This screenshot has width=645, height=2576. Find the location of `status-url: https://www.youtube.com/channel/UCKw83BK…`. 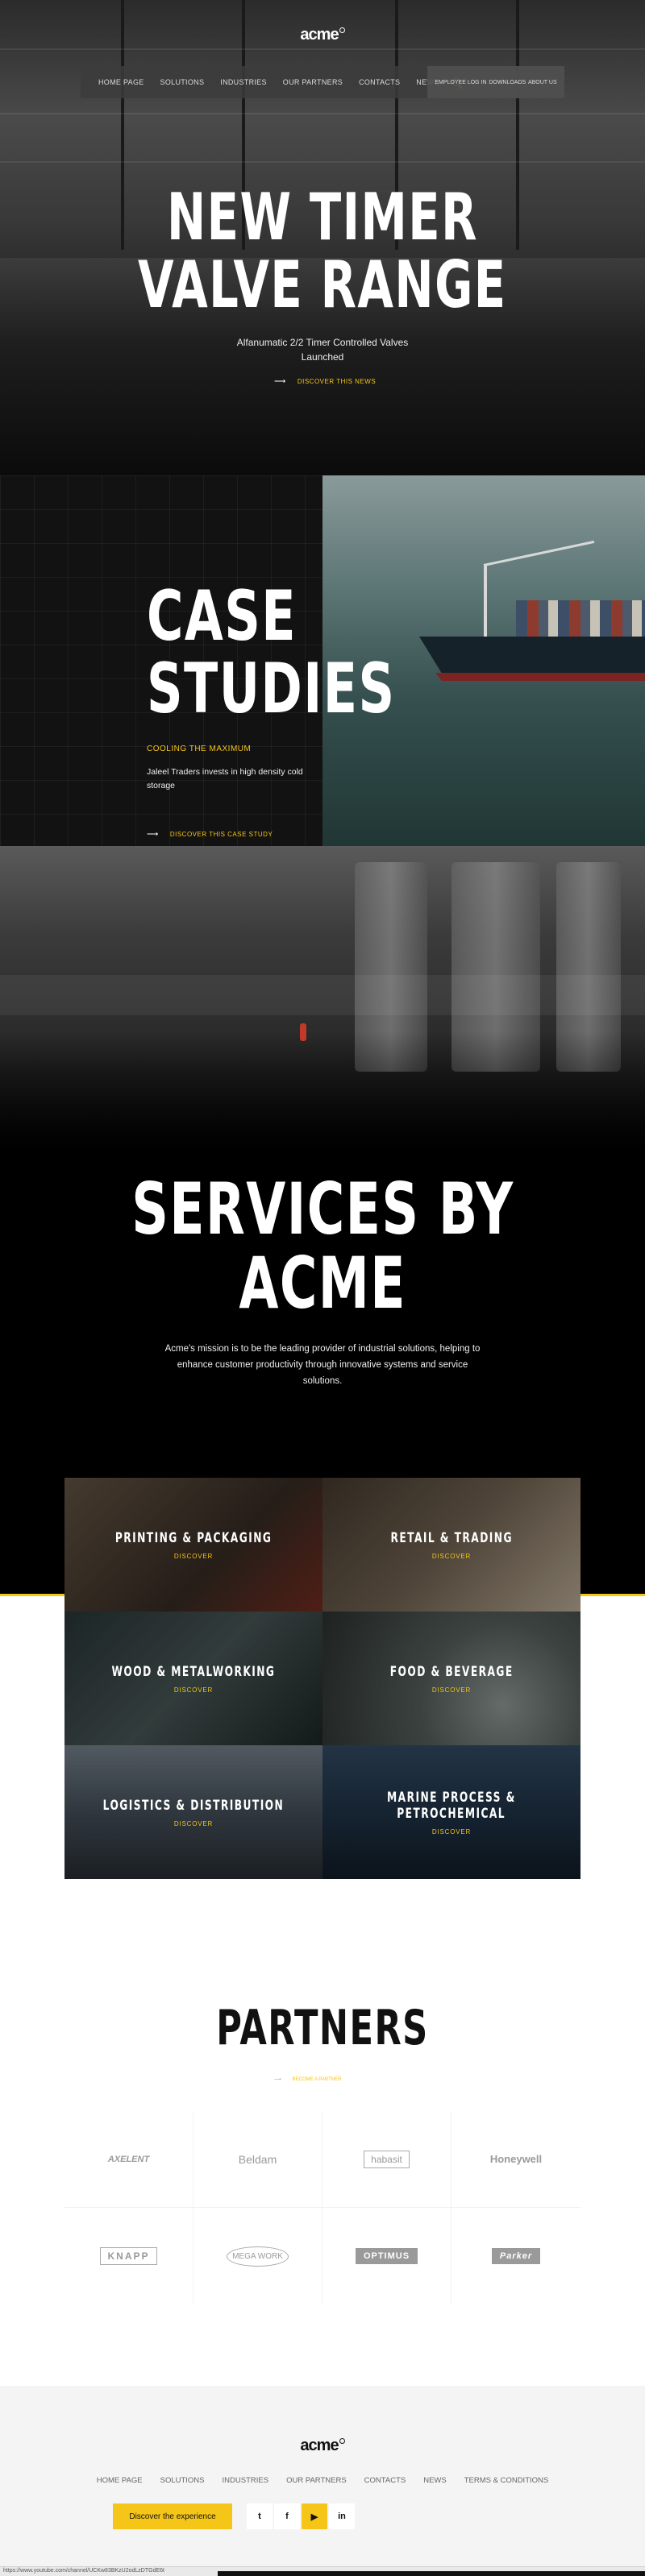

status-url: https://www.youtube.com/channel/UCKw83BK… is located at coordinates (83, 2571).